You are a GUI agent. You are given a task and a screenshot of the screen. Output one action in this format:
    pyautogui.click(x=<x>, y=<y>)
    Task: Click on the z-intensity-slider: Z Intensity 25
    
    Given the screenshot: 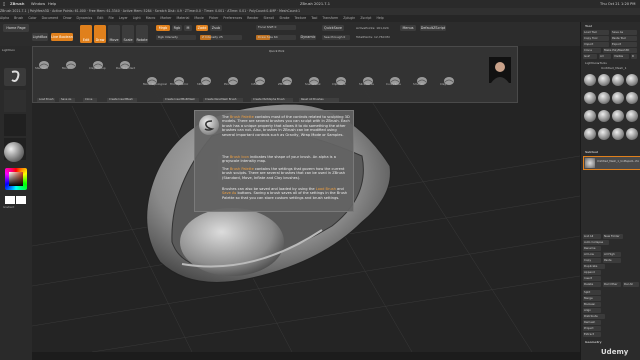 What is the action you would take?
    pyautogui.click(x=221, y=37)
    